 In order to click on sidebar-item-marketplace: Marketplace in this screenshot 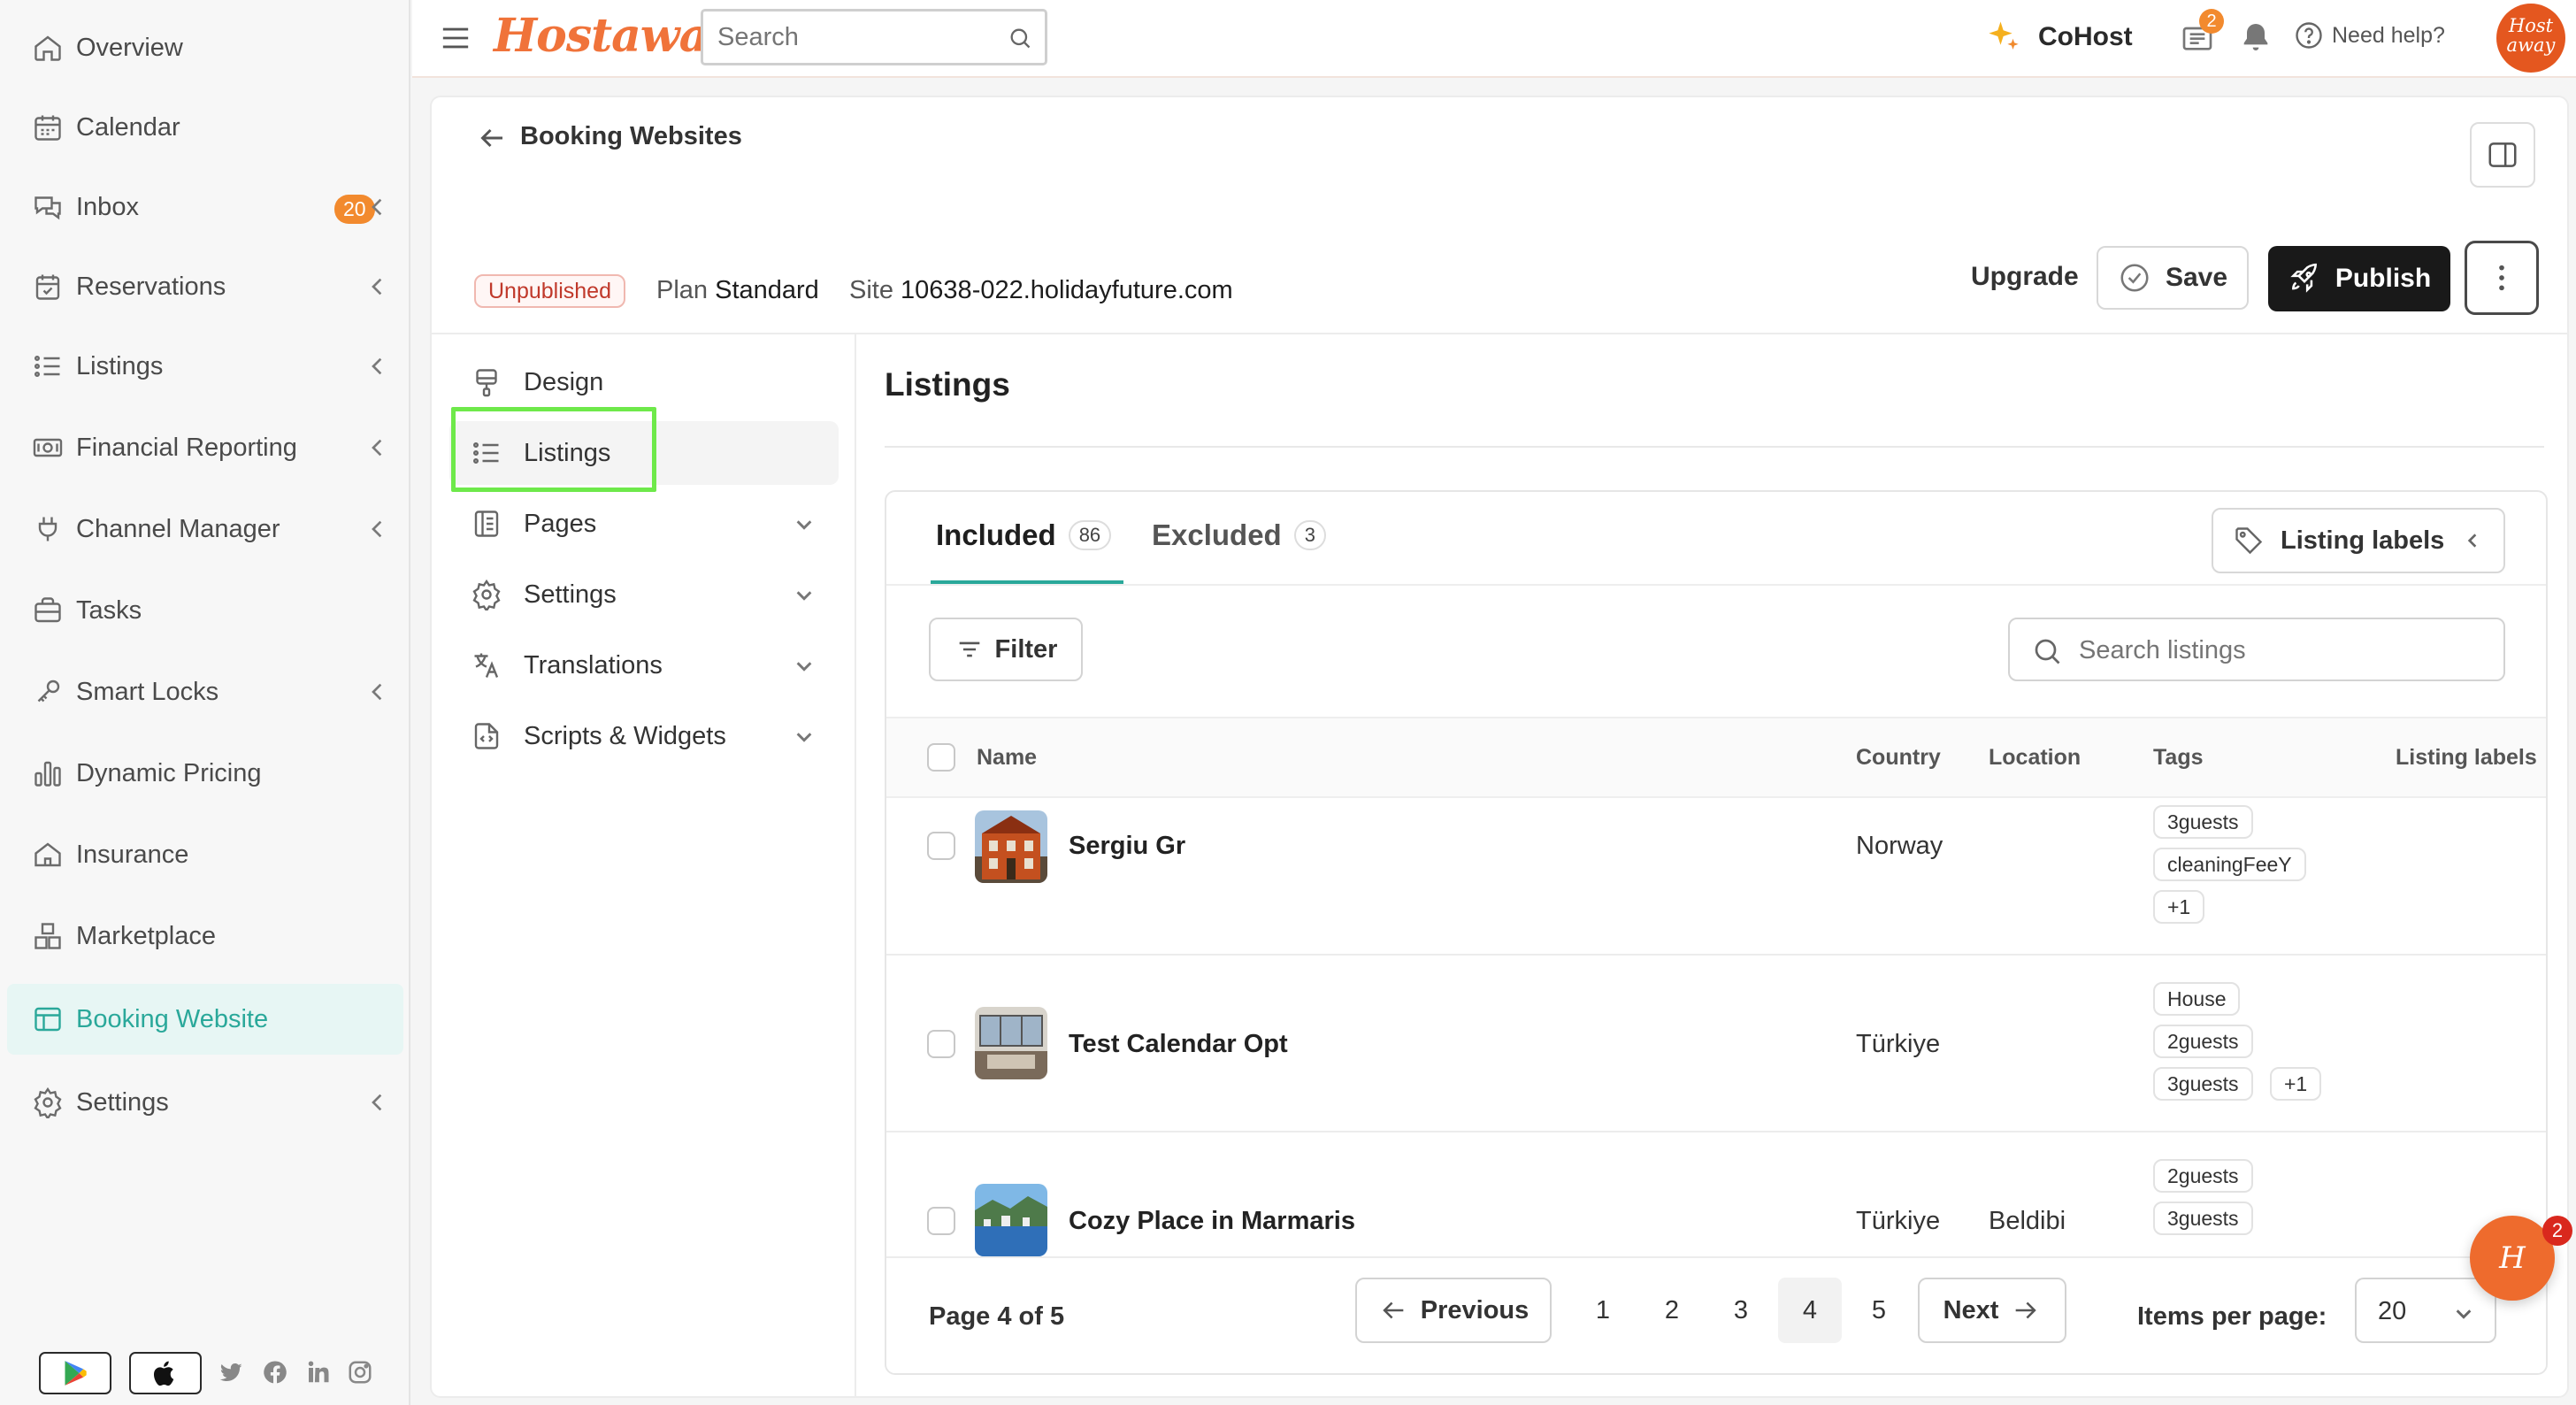, I will do `click(205, 936)`.